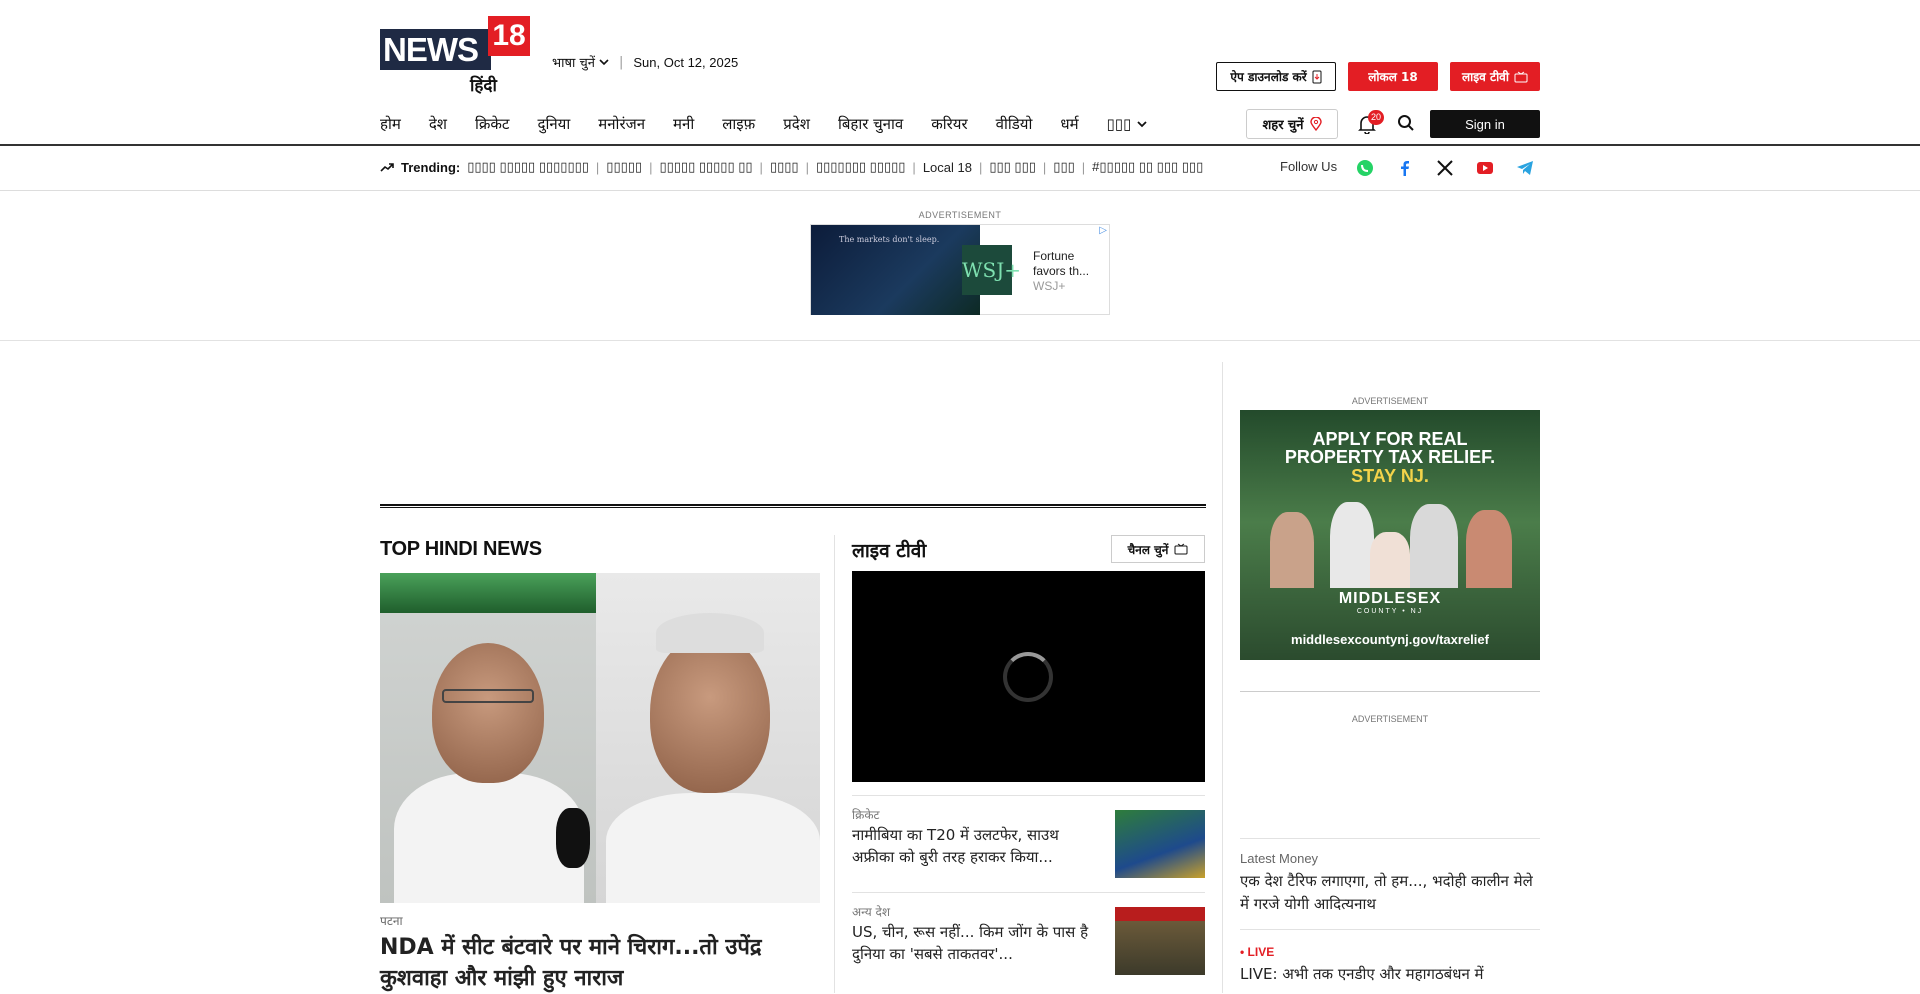  What do you see at coordinates (796, 124) in the screenshot?
I see `nav-item-states: प्रदेश` at bounding box center [796, 124].